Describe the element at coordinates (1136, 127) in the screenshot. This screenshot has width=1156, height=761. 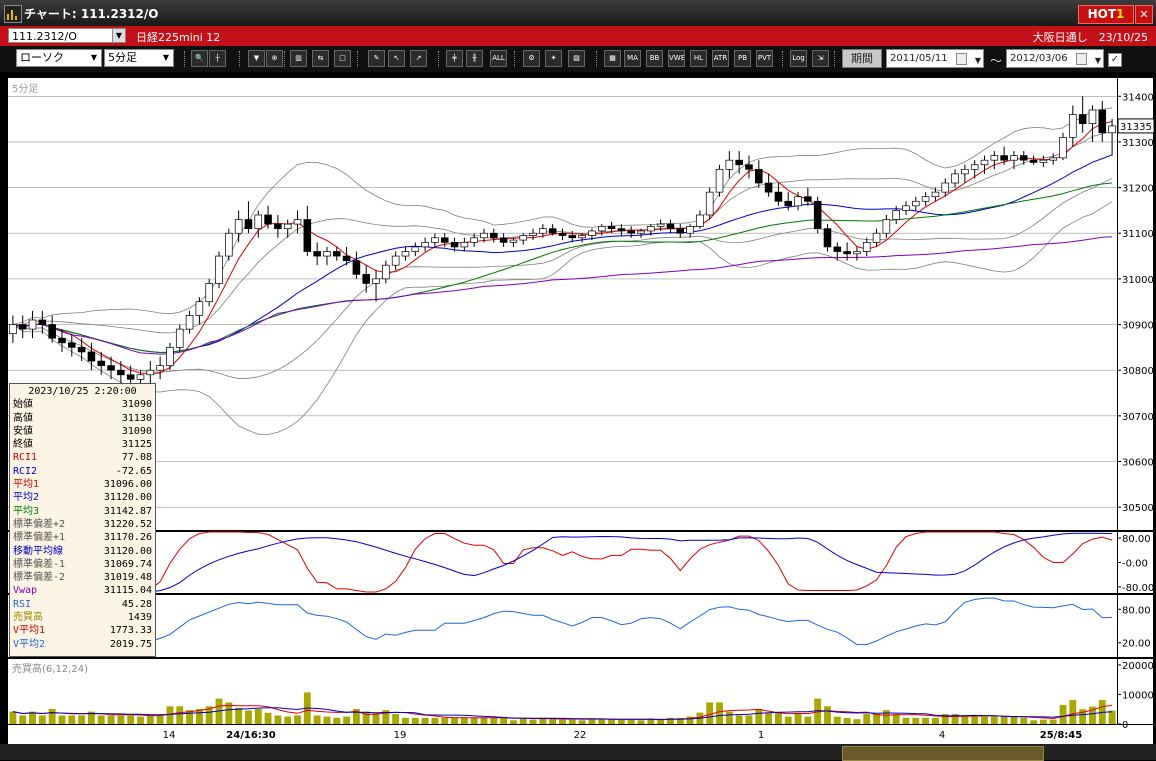
I see `last-price-label: 31335` at that location.